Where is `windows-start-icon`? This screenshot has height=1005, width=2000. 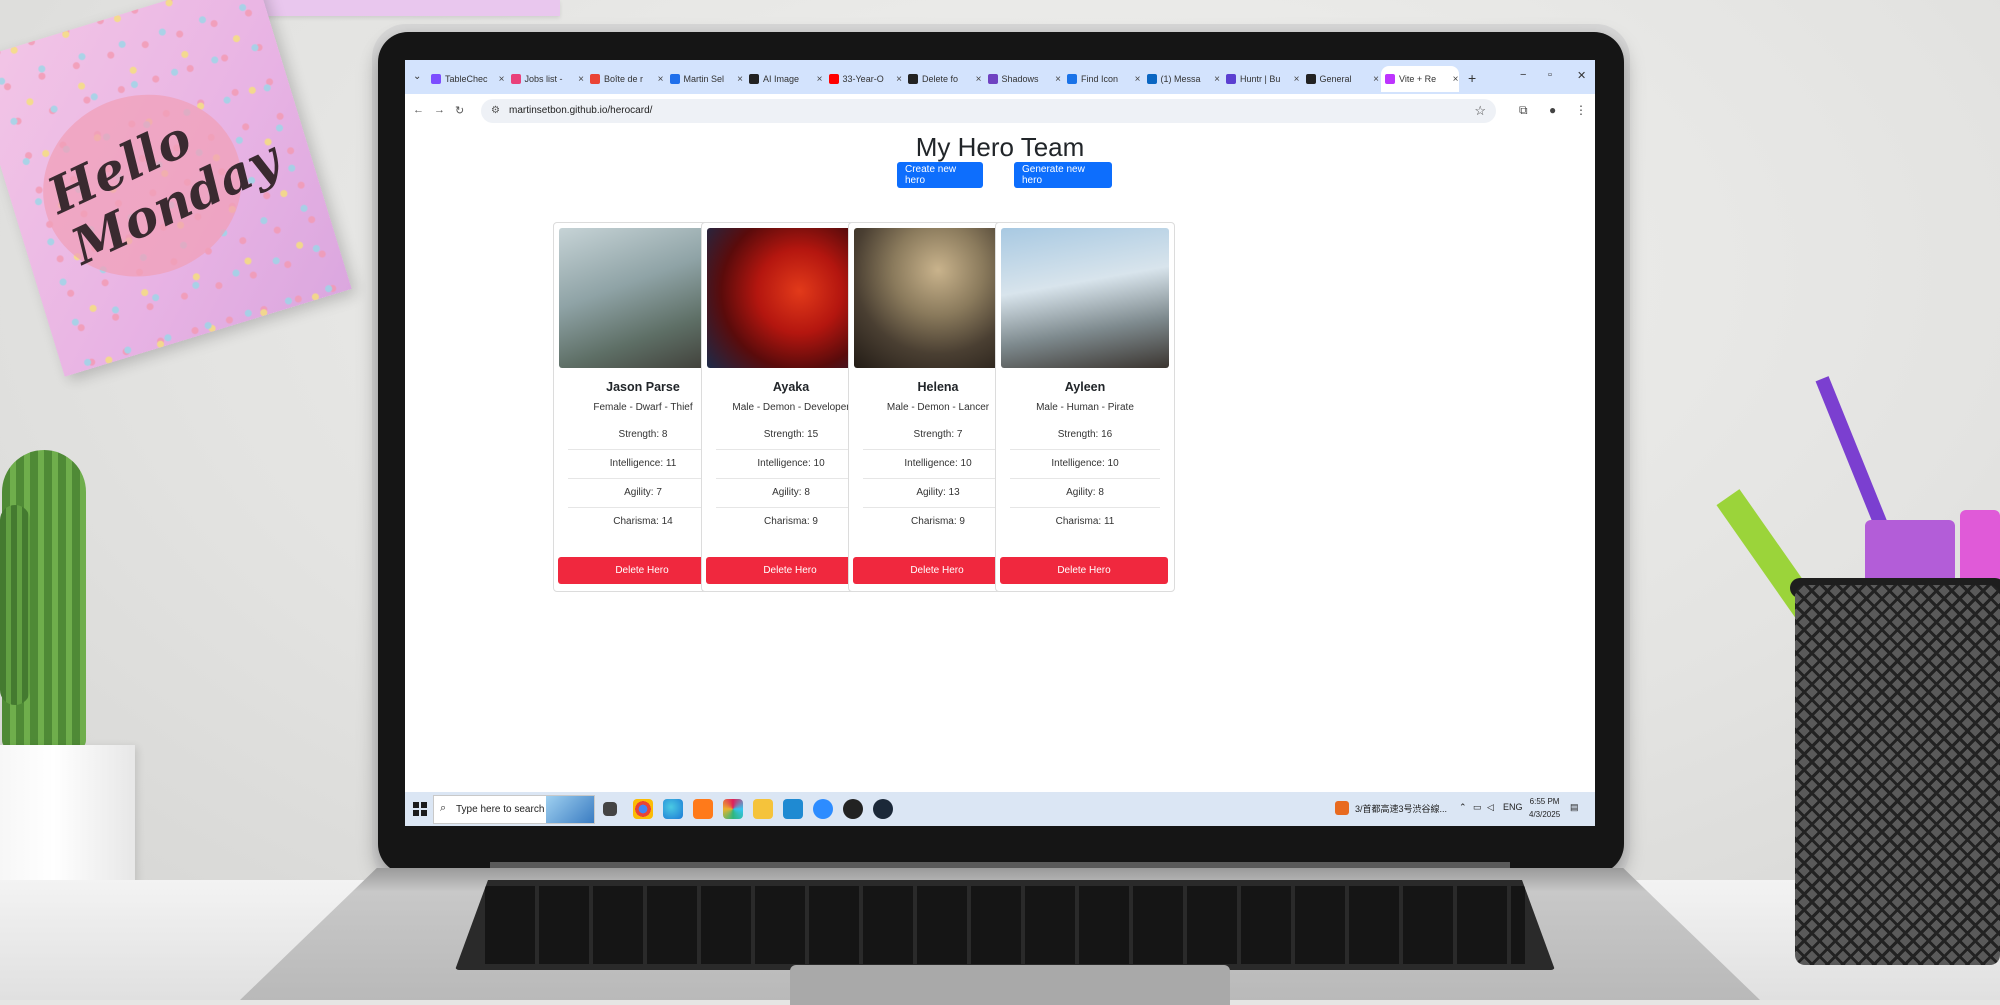
windows-start-icon is located at coordinates (420, 809).